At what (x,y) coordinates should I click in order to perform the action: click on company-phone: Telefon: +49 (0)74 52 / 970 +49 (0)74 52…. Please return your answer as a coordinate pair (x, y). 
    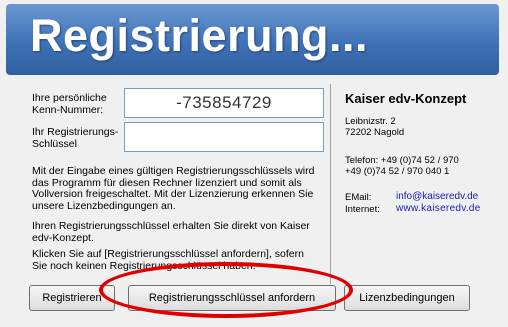
    Looking at the image, I should click on (402, 166).